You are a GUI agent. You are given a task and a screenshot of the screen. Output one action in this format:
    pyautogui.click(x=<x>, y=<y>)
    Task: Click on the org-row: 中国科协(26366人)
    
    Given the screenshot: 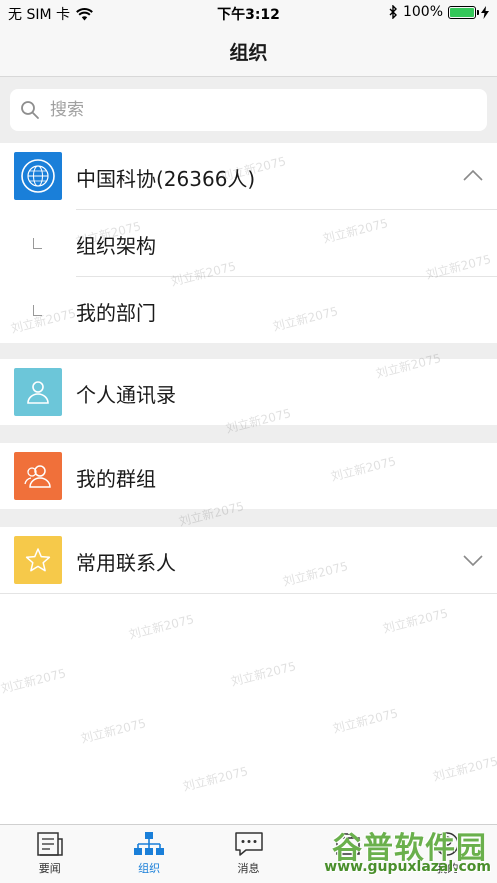 What is the action you would take?
    pyautogui.click(x=248, y=176)
    